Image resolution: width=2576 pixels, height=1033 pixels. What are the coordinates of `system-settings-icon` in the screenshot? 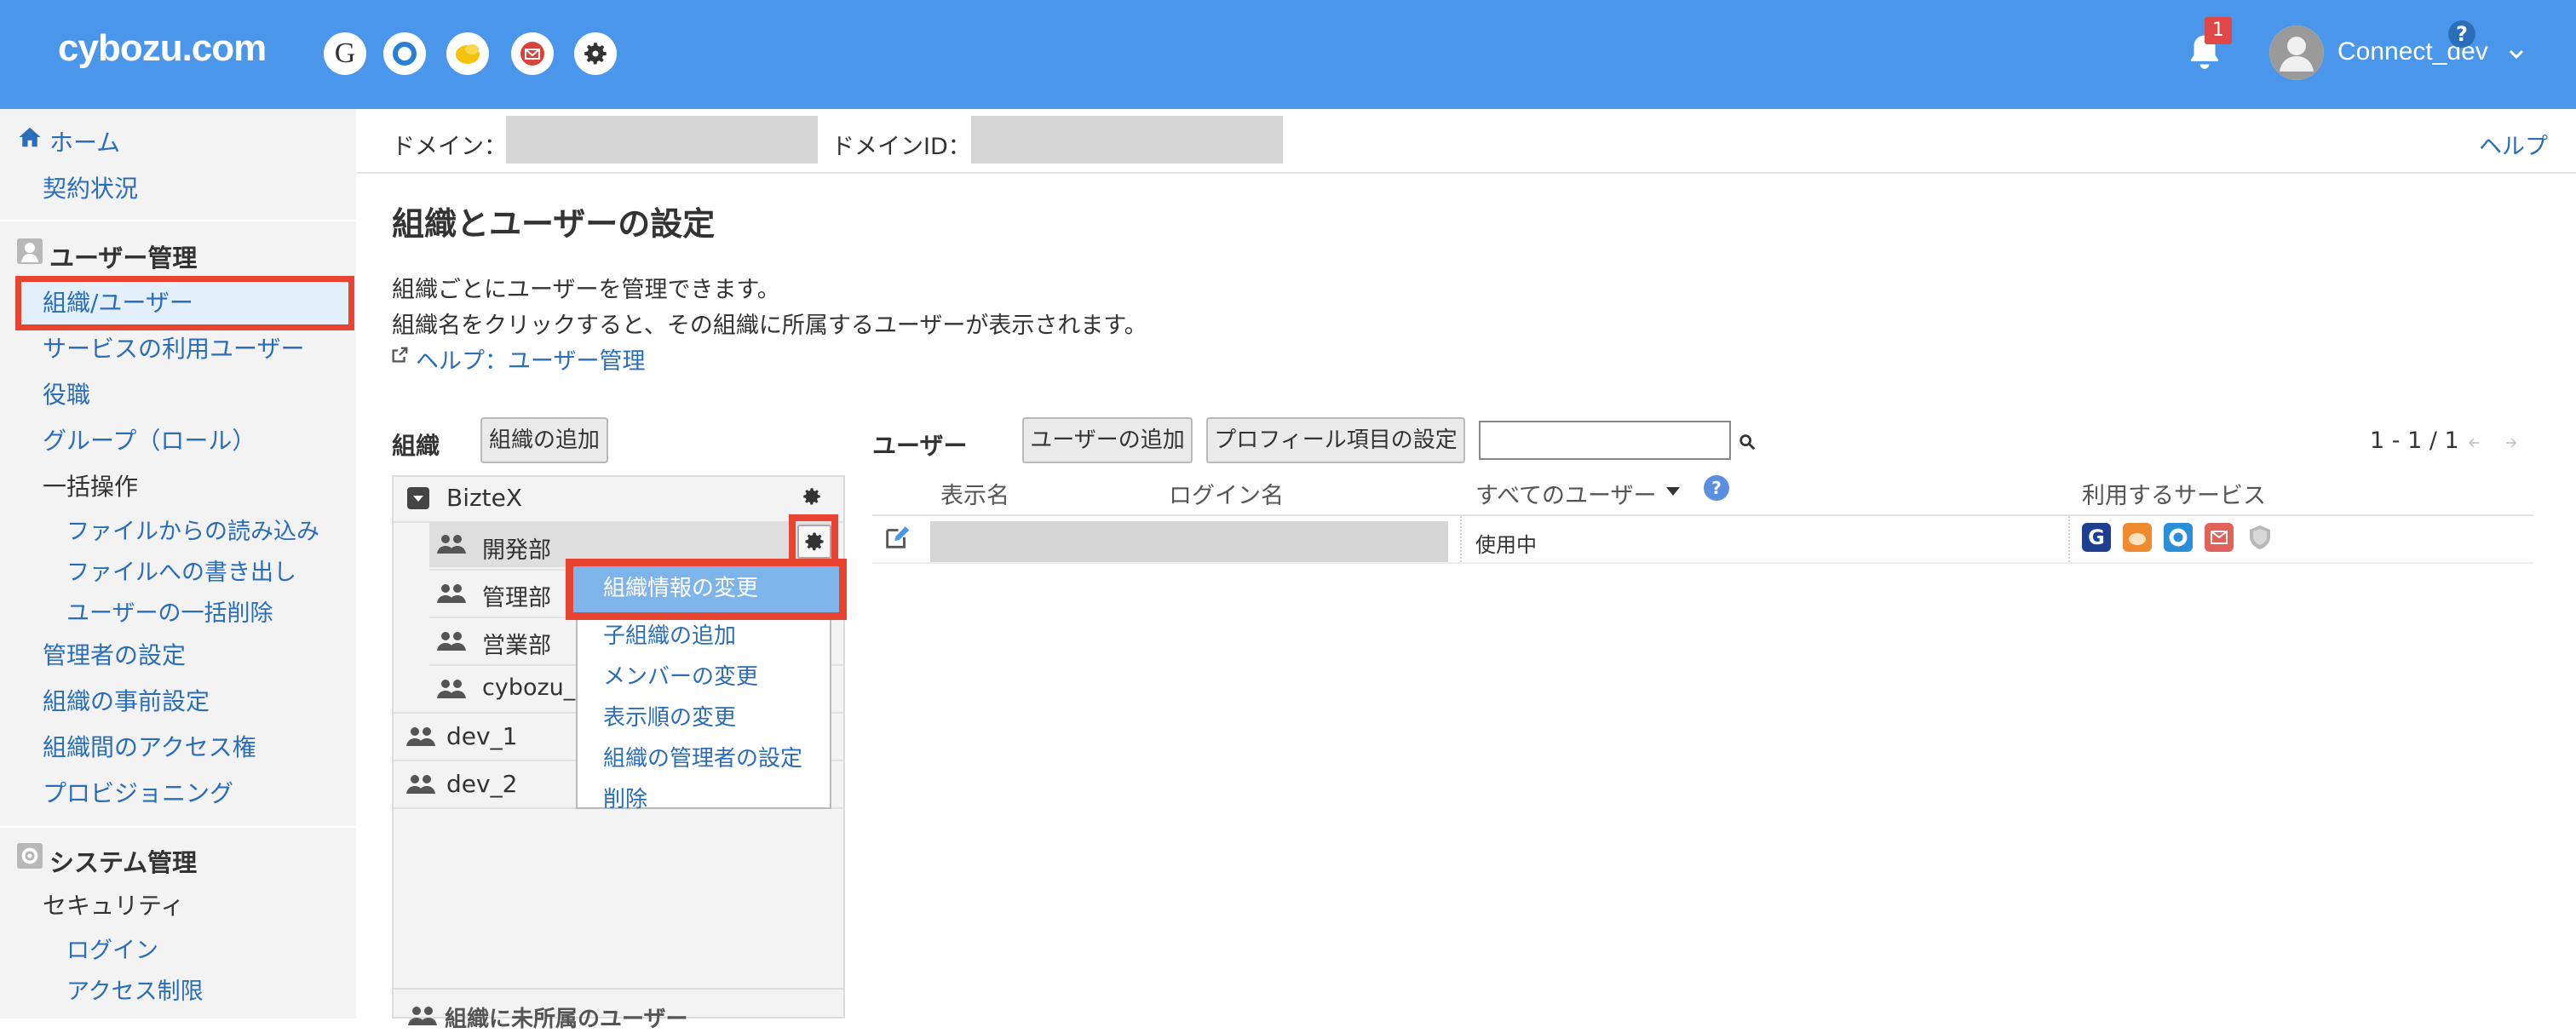 It's located at (30, 856).